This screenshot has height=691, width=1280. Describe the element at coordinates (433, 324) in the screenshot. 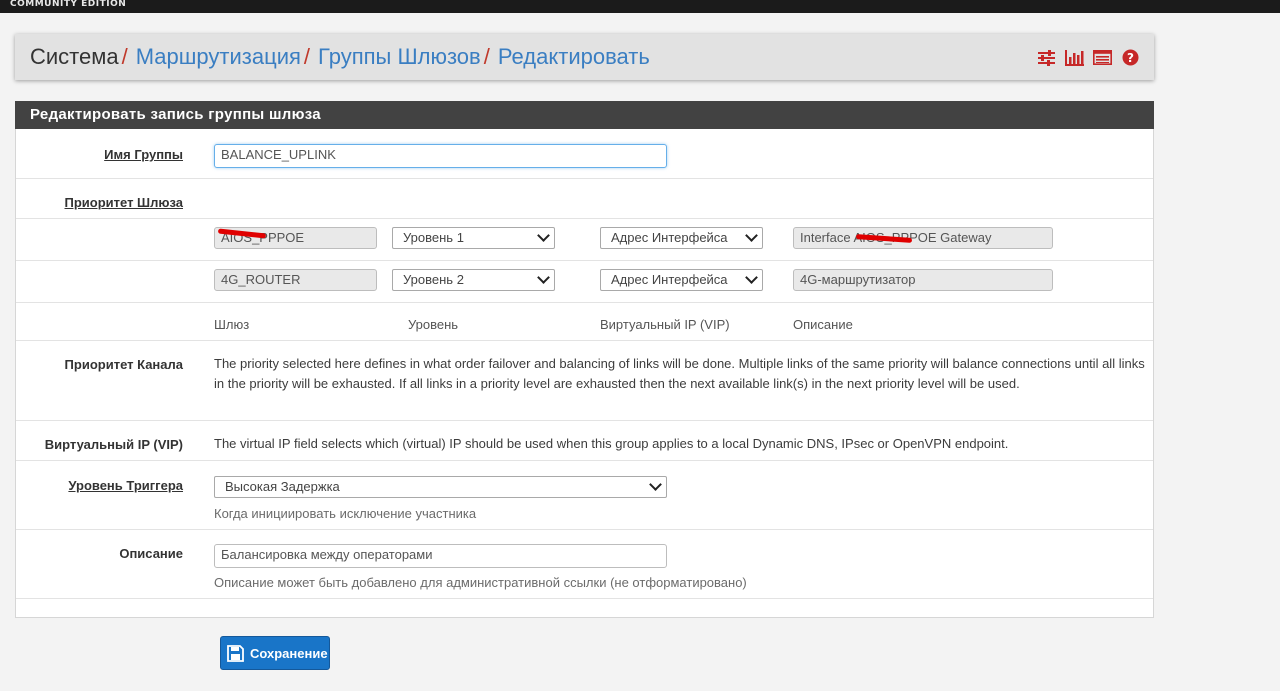

I see `column-header-tier: Уровень` at that location.